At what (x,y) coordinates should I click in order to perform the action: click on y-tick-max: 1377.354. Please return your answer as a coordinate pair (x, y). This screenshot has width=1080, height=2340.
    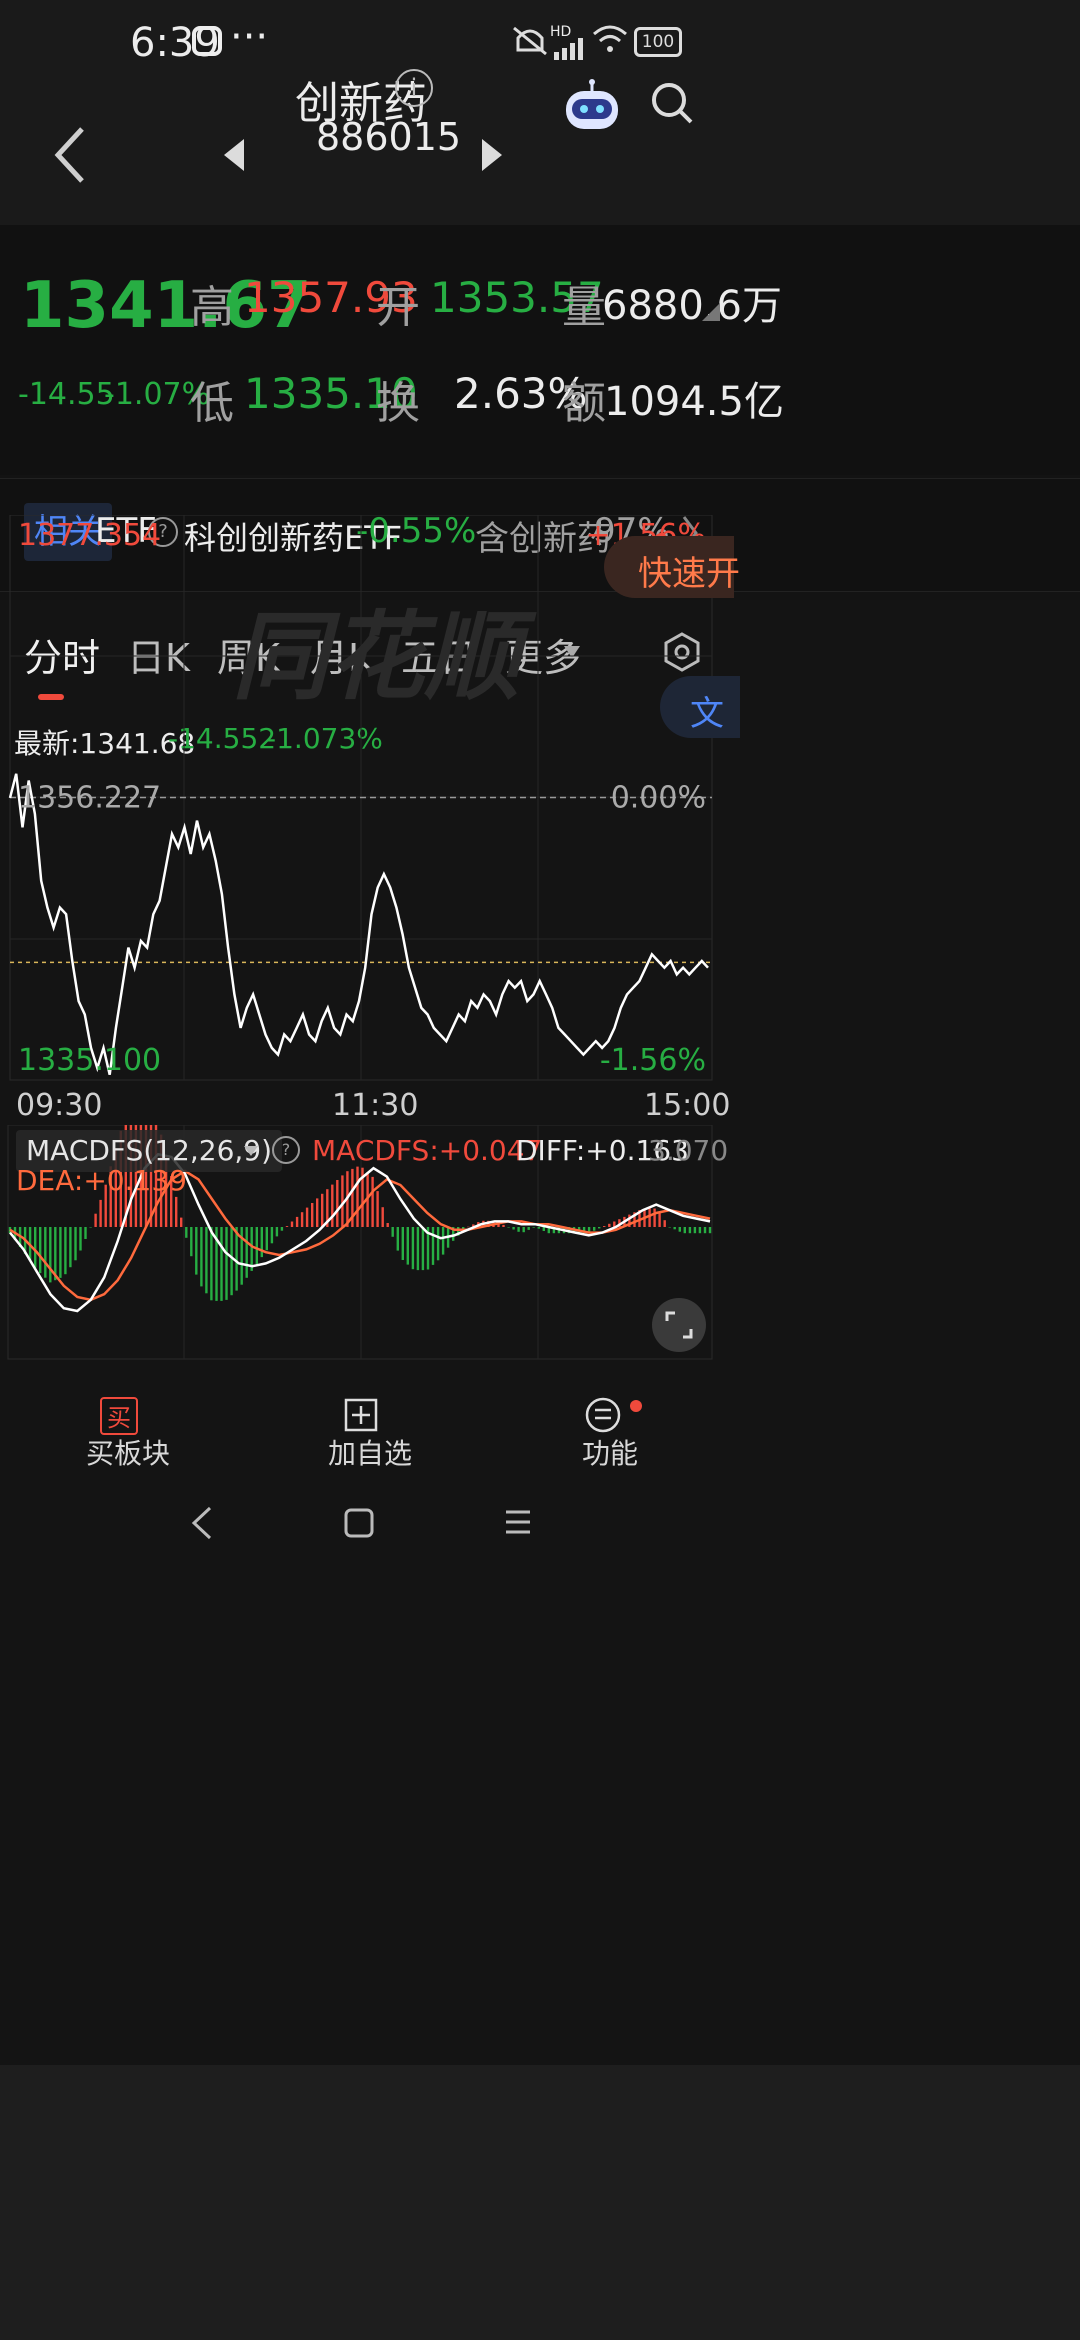
    Looking at the image, I should click on (89, 535).